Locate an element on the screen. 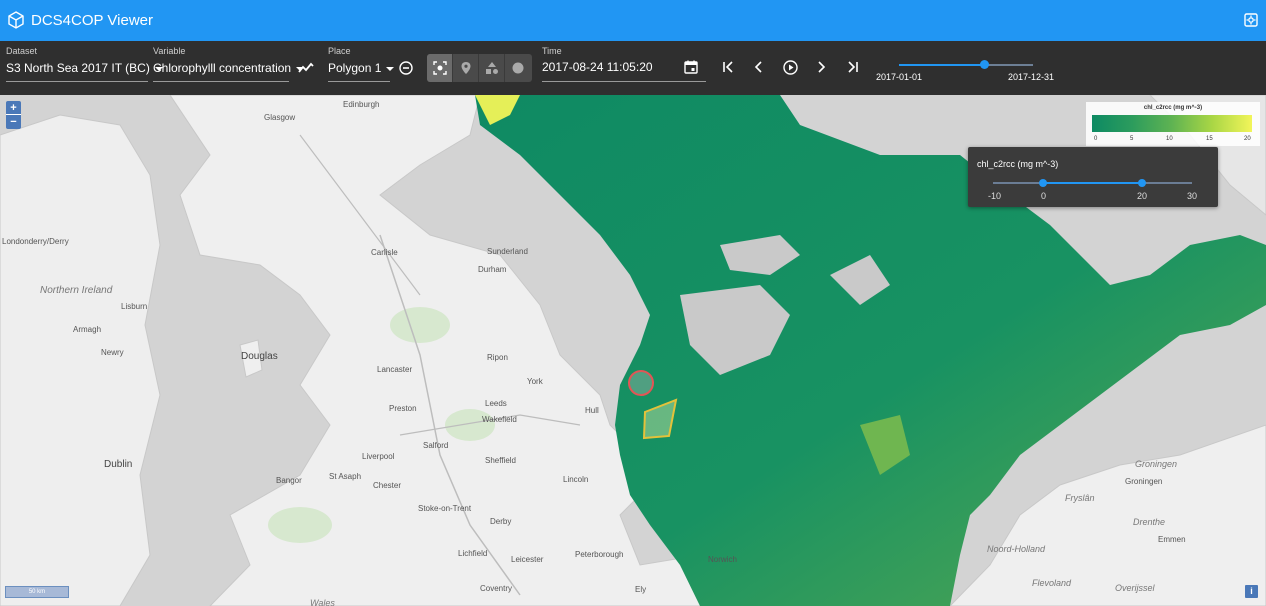 The image size is (1266, 606). place-label-londonderry: Londonderry/Derry is located at coordinates (35, 241).